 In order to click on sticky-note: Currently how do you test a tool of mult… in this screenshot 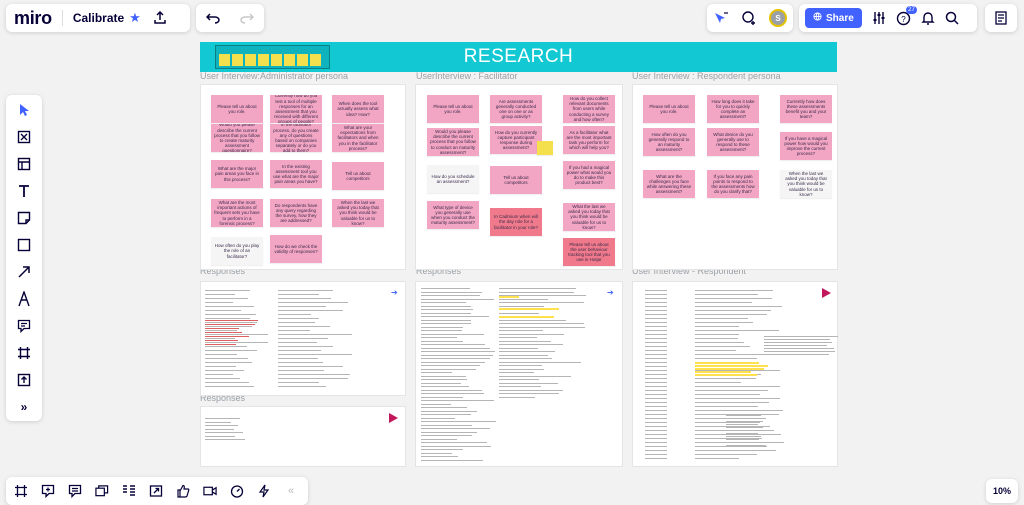, I will do `click(296, 109)`.